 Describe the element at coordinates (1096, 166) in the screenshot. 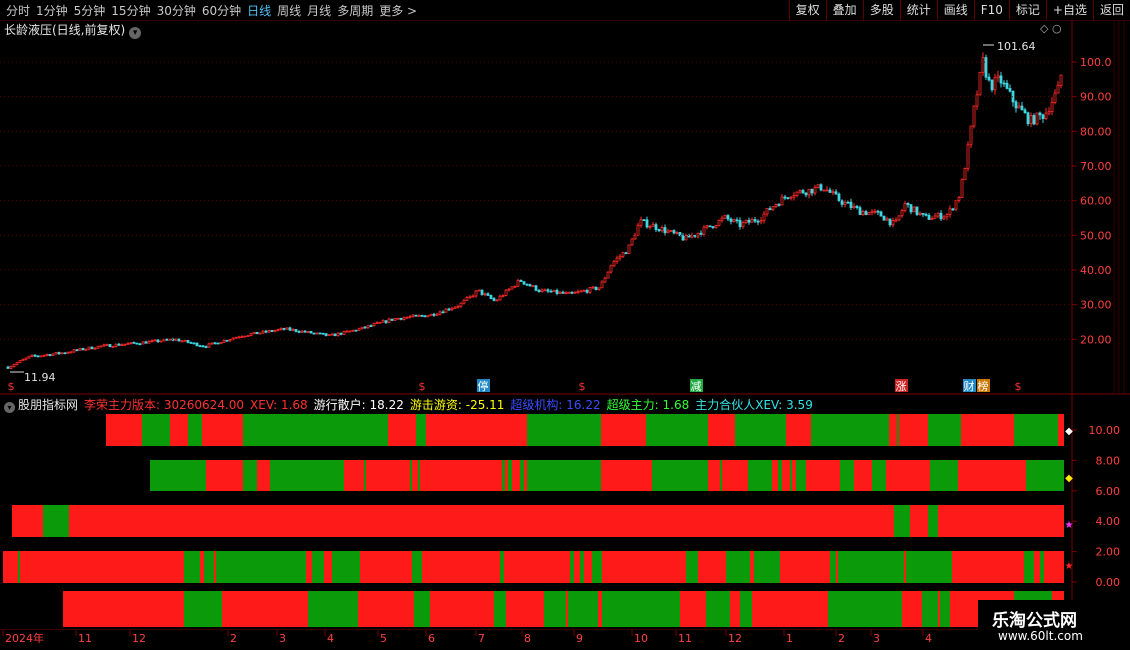

I see `price-tick-label: 70.00` at that location.